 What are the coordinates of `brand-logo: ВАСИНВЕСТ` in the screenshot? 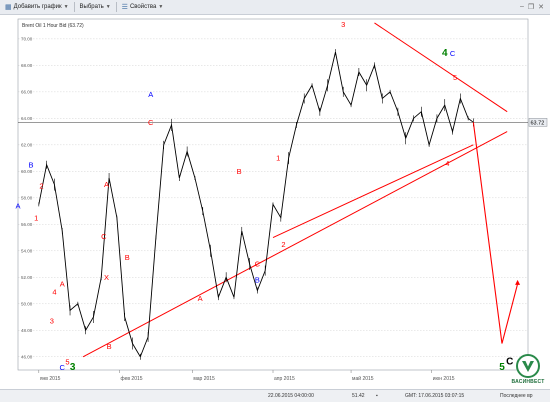 It's located at (528, 371).